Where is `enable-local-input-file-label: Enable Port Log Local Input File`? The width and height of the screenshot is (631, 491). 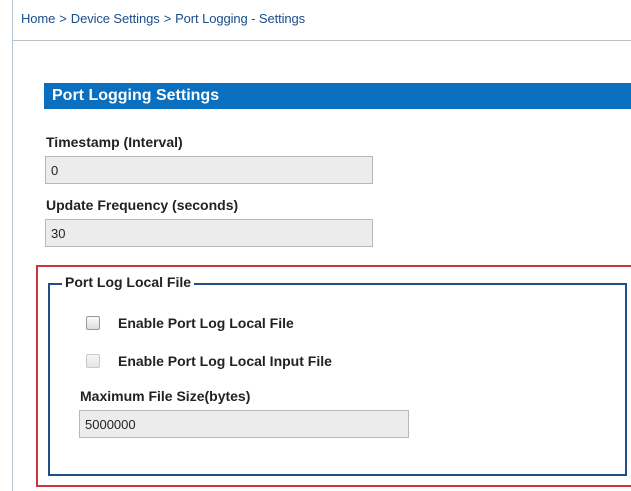 enable-local-input-file-label: Enable Port Log Local Input File is located at coordinates (225, 361).